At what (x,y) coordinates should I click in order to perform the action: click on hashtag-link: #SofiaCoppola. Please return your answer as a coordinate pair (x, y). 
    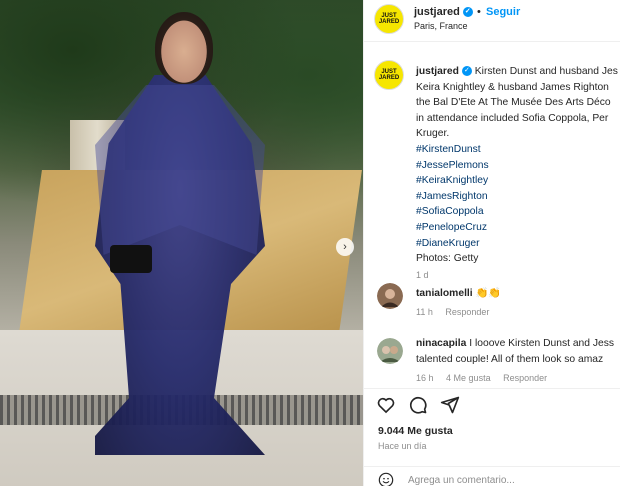
    Looking at the image, I should click on (518, 212).